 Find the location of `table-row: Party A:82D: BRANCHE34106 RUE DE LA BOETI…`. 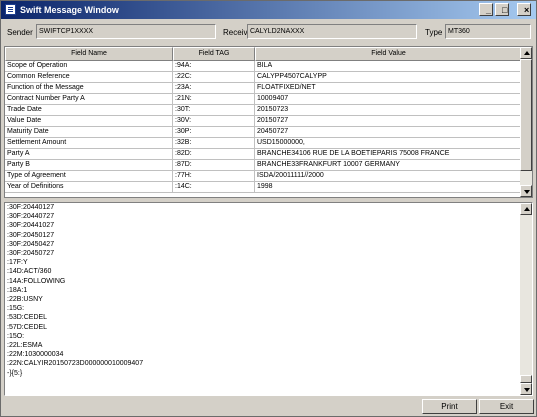

table-row: Party A:82D: BRANCHE34106 RUE DE LA BOETI… is located at coordinates (263, 154).